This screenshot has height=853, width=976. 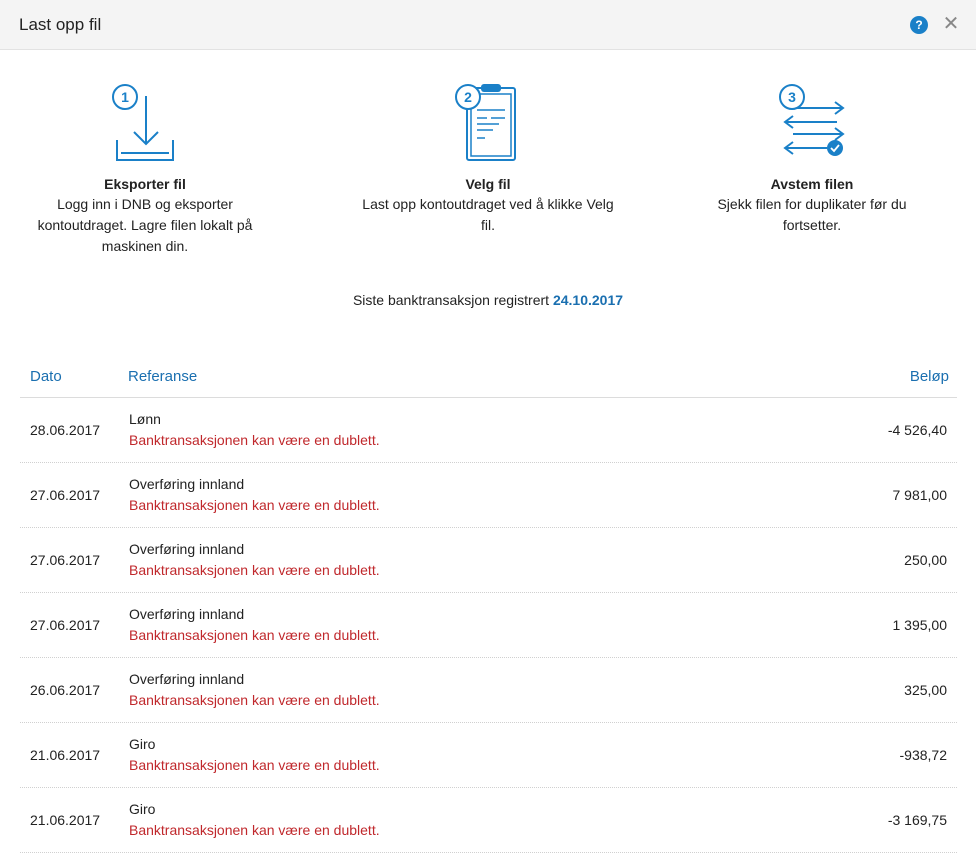 I want to click on row-amount: -3 169,75, so click(x=917, y=820).